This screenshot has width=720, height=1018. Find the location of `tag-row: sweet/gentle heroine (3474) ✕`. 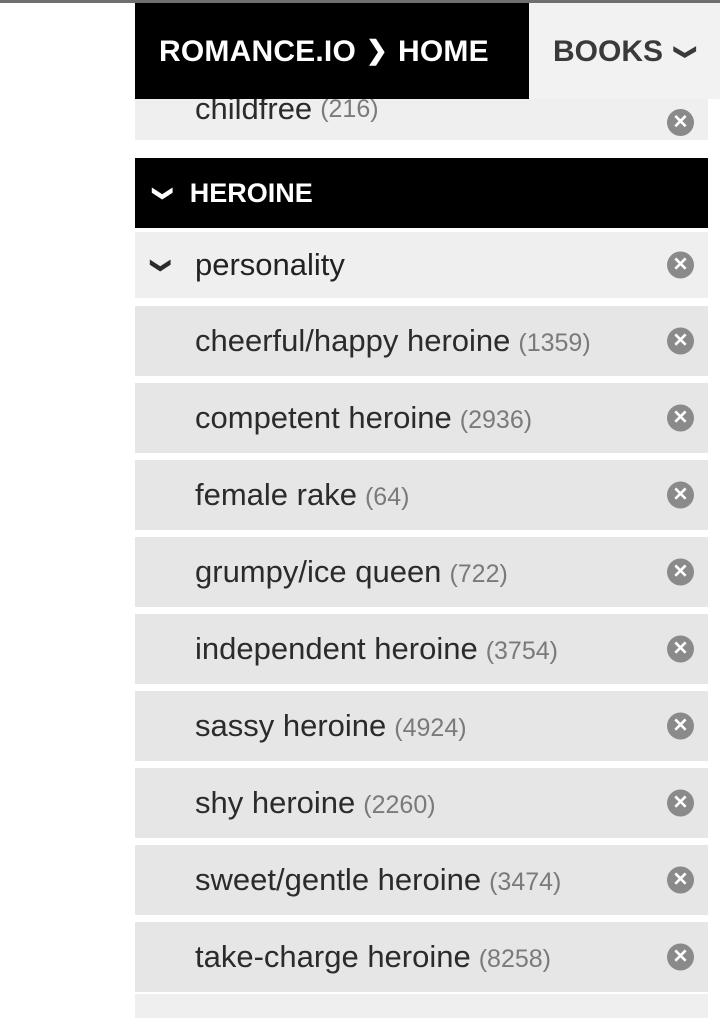

tag-row: sweet/gentle heroine (3474) ✕ is located at coordinates (421, 880).